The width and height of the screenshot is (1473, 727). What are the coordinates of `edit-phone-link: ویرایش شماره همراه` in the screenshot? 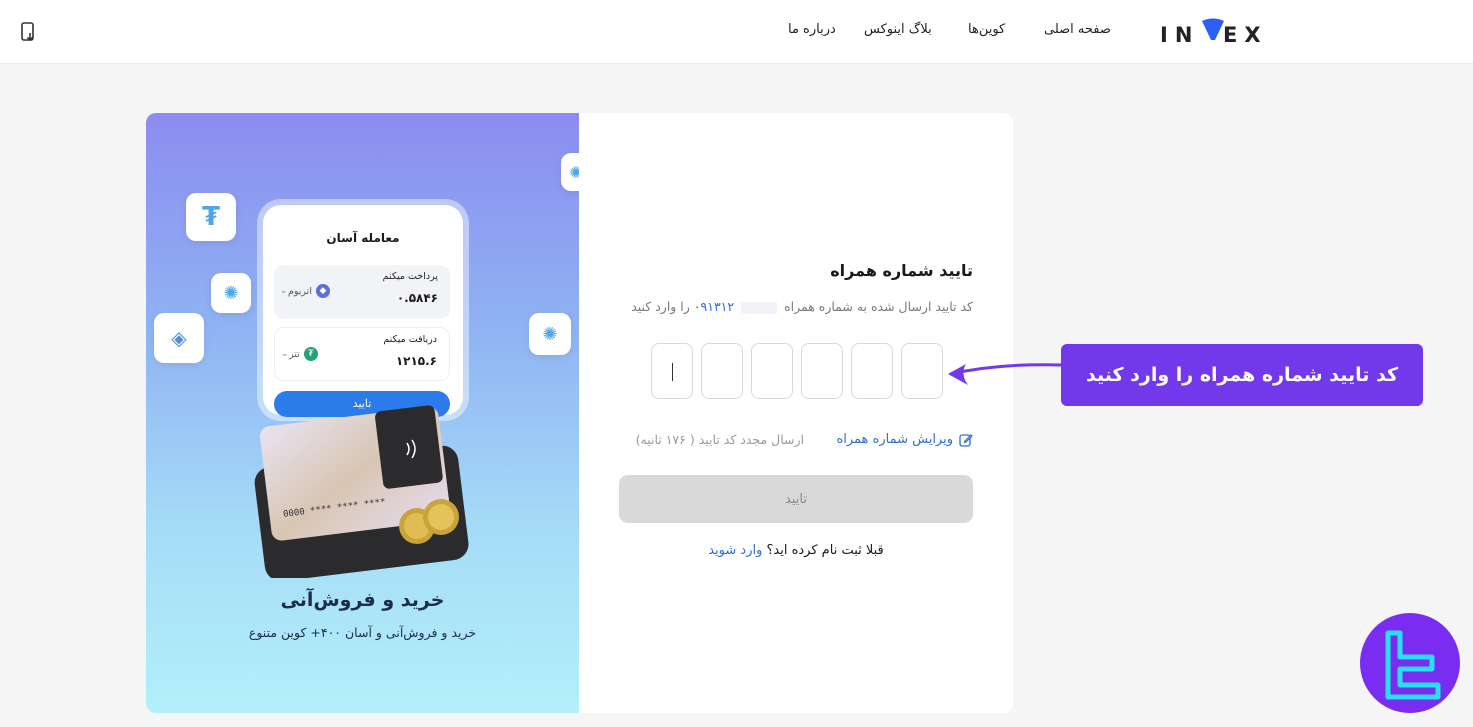 It's located at (904, 439).